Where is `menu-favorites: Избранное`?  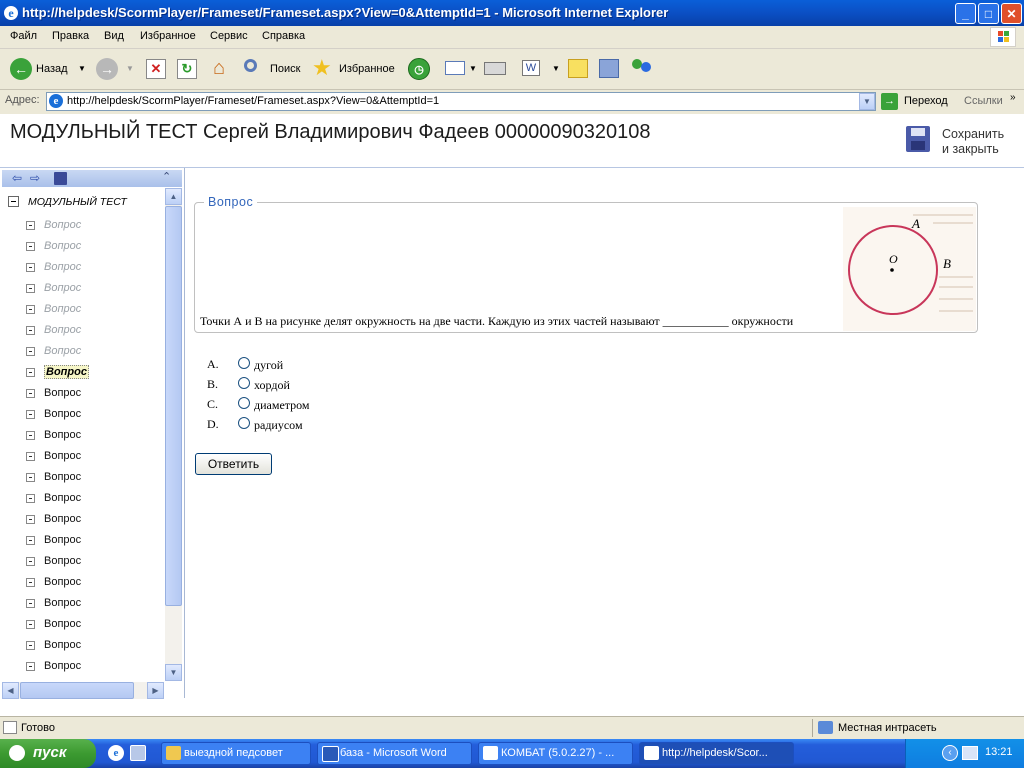 menu-favorites: Избранное is located at coordinates (168, 36).